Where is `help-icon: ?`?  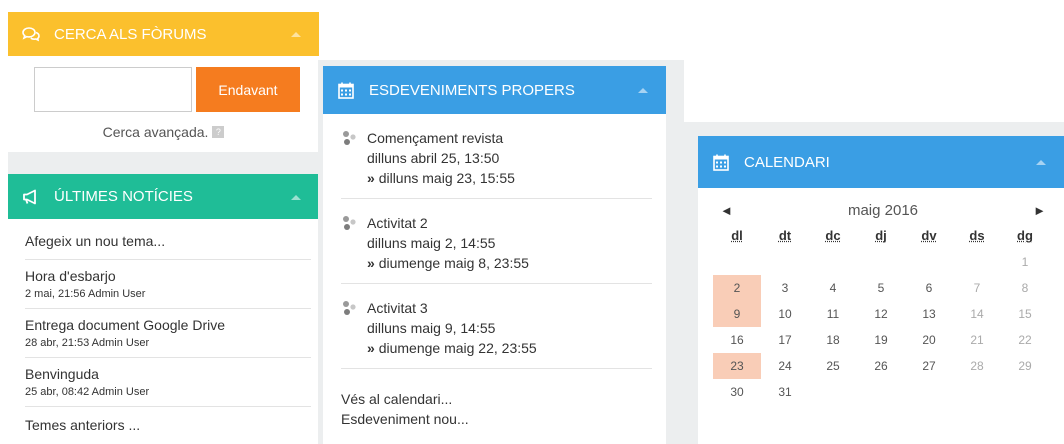 help-icon: ? is located at coordinates (218, 132).